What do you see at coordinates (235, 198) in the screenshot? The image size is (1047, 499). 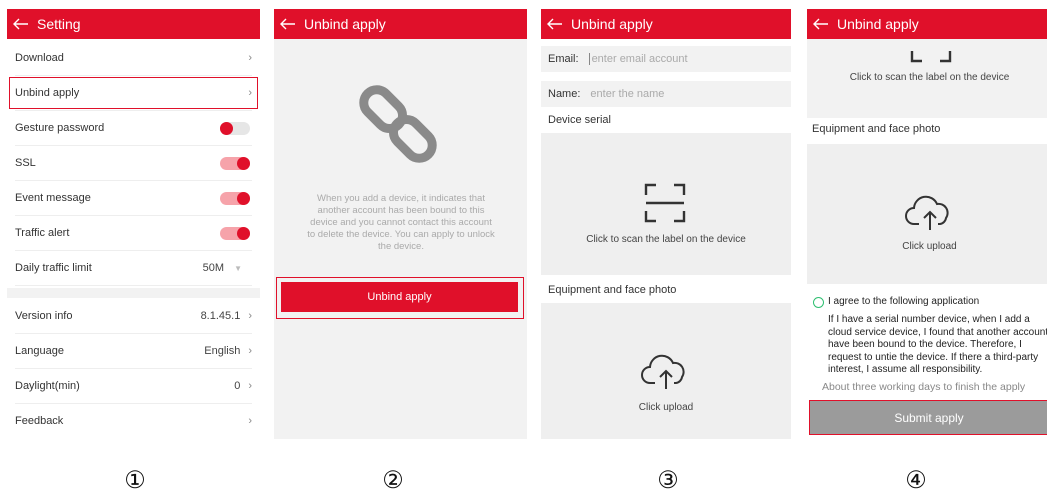 I see `event-message-toggle` at bounding box center [235, 198].